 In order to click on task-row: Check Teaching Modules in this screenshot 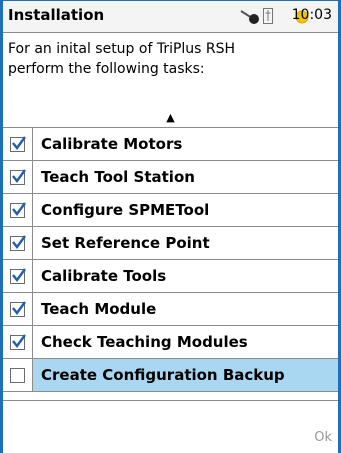, I will do `click(170, 342)`.